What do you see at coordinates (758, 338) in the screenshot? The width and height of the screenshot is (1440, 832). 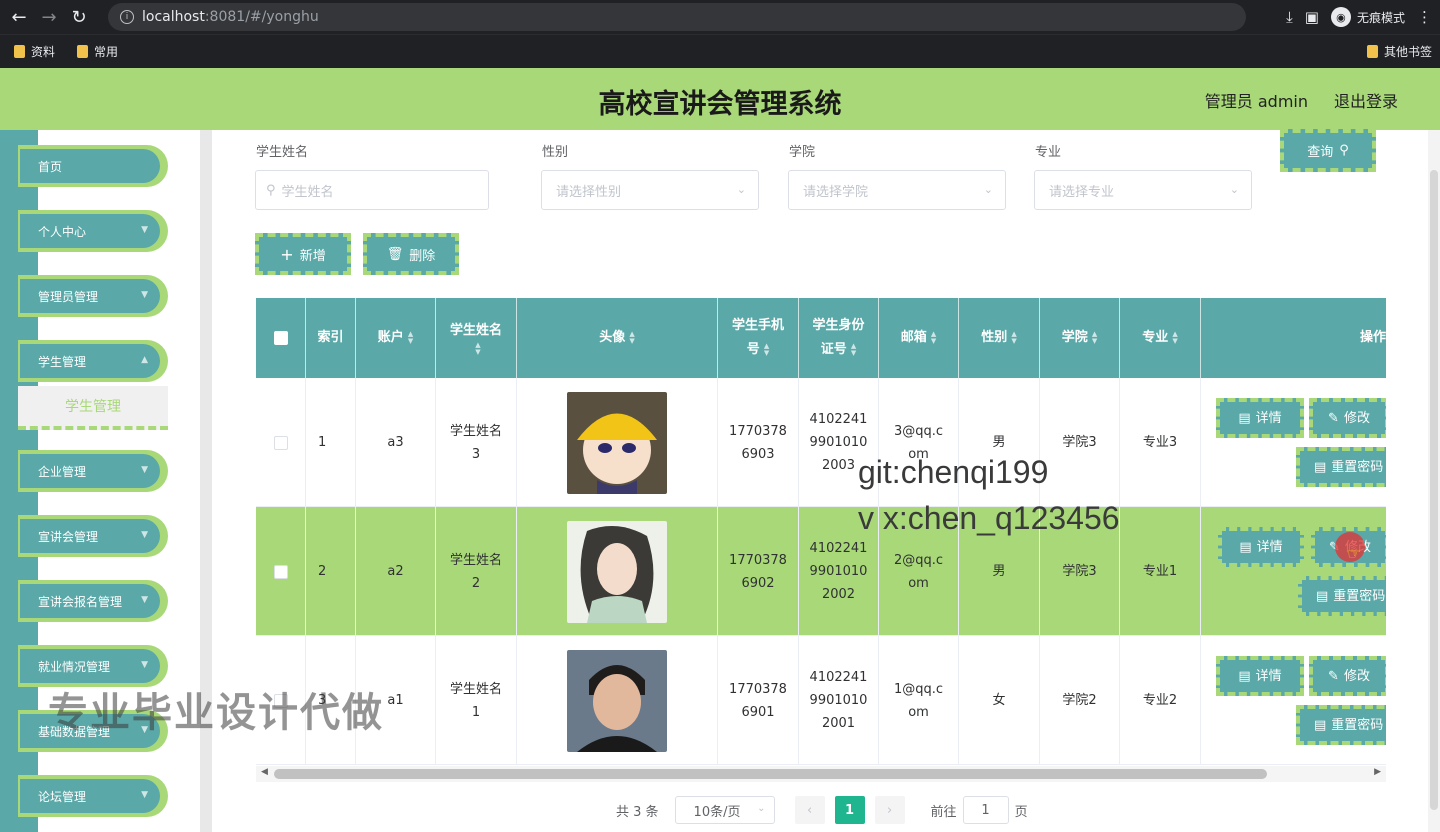 I see `col-phone: 学生手机号 ▲ ▼` at bounding box center [758, 338].